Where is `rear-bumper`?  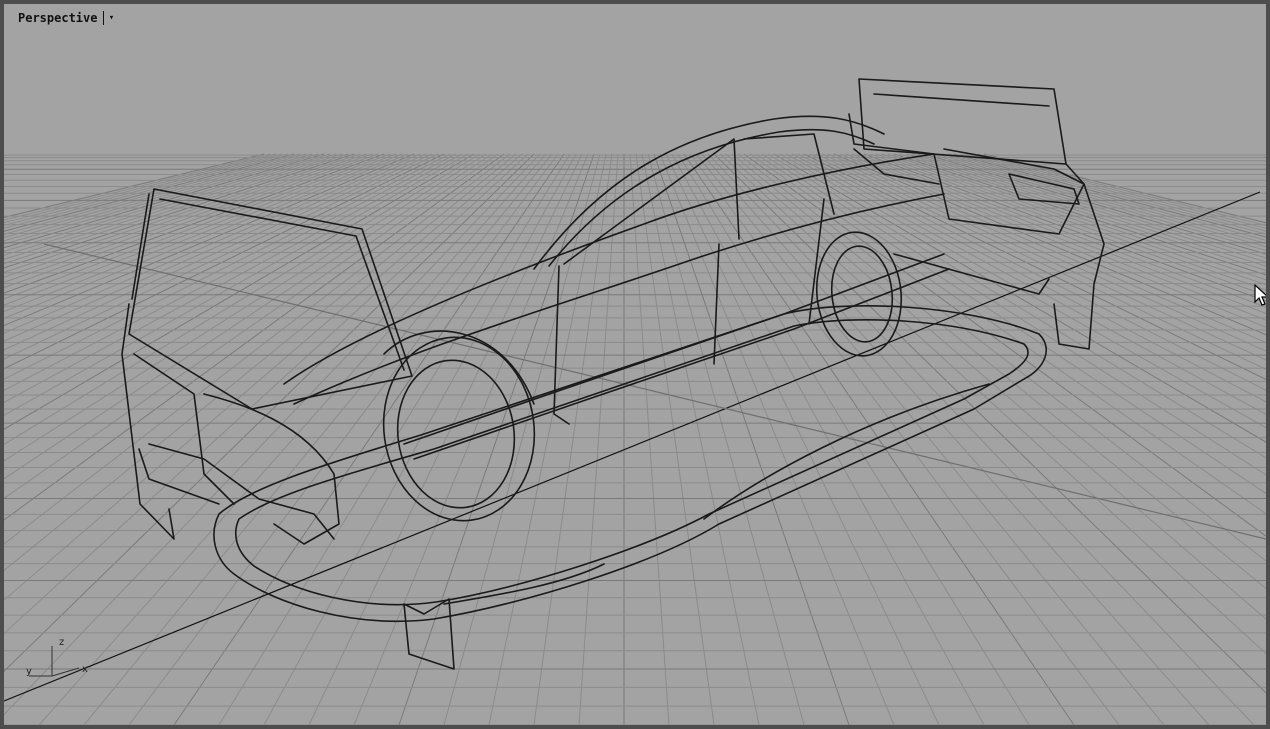
rear-bumper is located at coordinates (971, 274).